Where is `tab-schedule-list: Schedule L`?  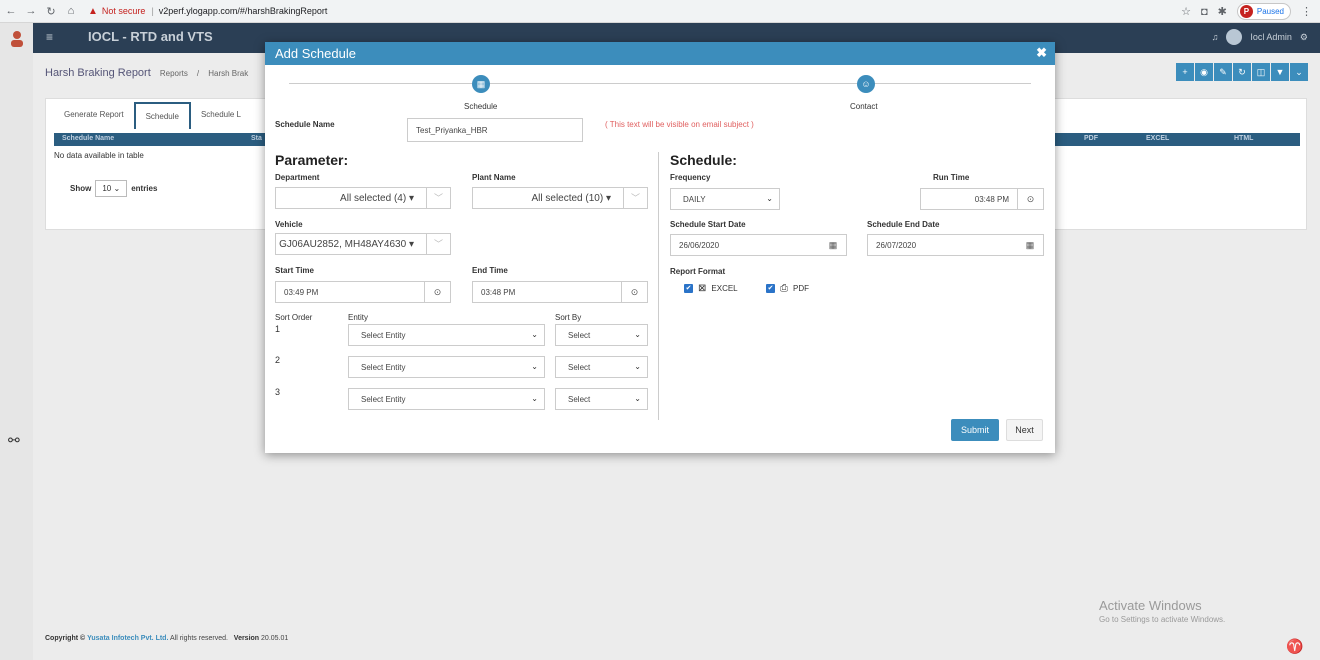 tab-schedule-list: Schedule L is located at coordinates (221, 115).